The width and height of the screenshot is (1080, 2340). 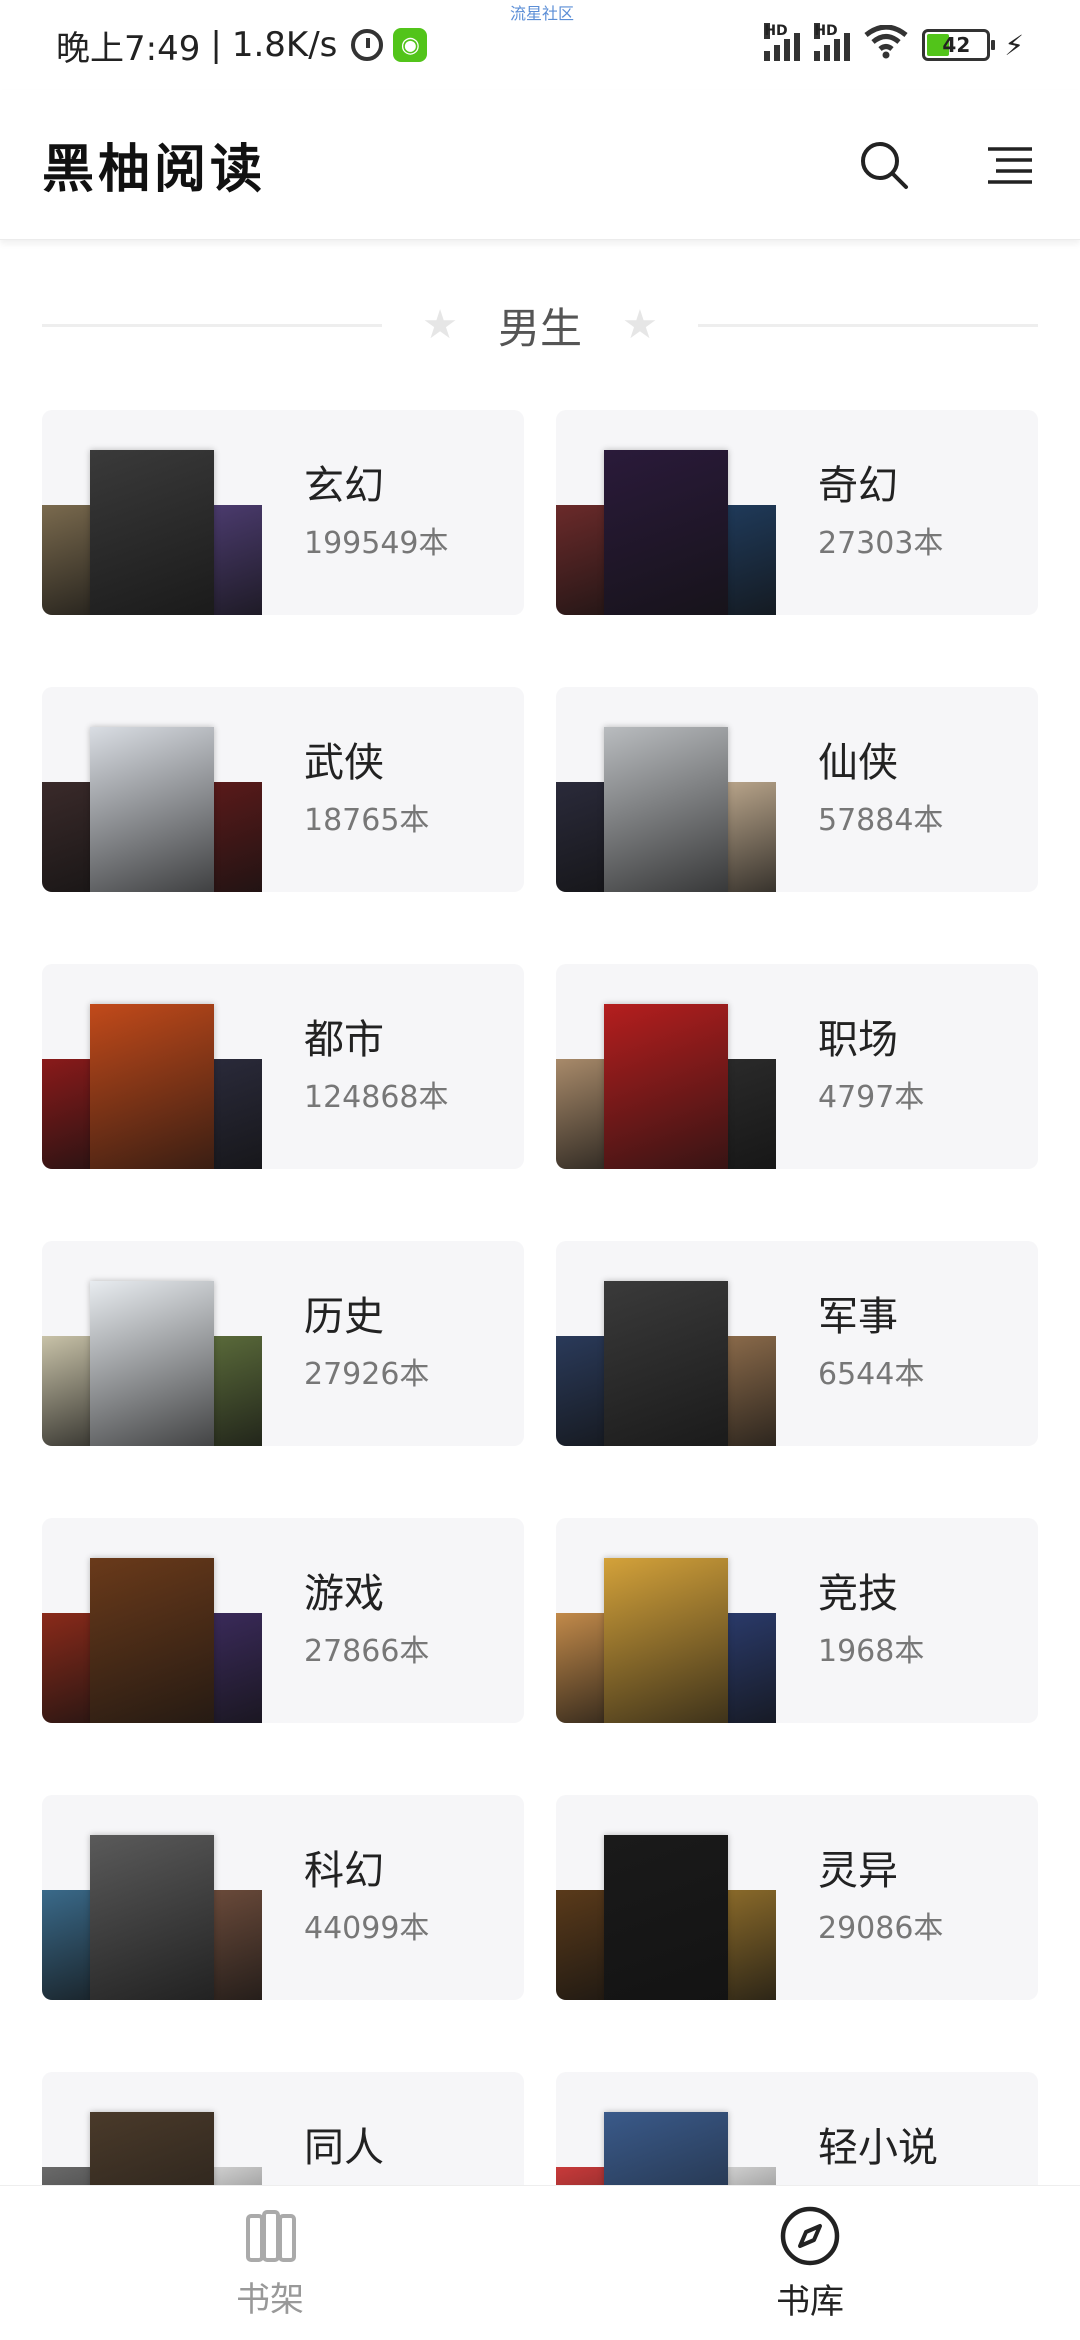 What do you see at coordinates (871, 1651) in the screenshot?
I see `category-count: 1968本` at bounding box center [871, 1651].